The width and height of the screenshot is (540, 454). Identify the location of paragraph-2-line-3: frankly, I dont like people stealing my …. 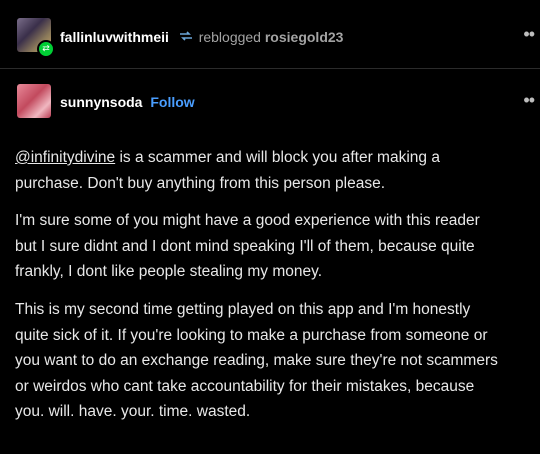
(168, 272).